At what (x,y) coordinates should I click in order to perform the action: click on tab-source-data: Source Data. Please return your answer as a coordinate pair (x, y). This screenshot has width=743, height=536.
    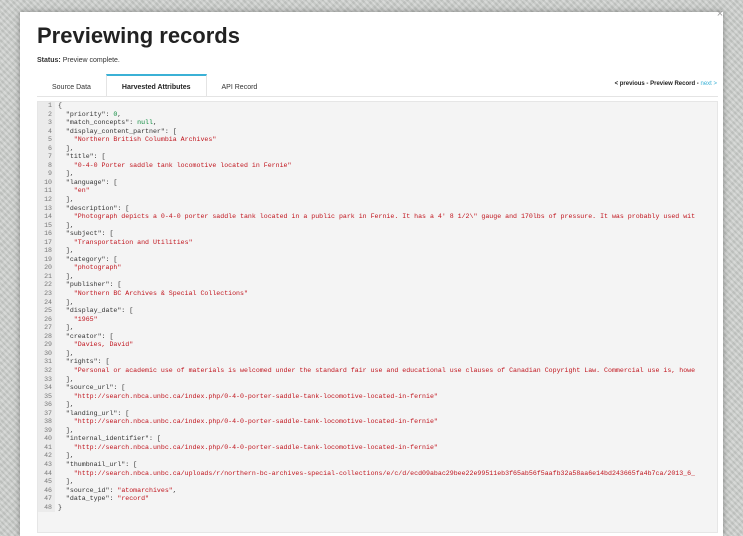
    Looking at the image, I should click on (71, 85).